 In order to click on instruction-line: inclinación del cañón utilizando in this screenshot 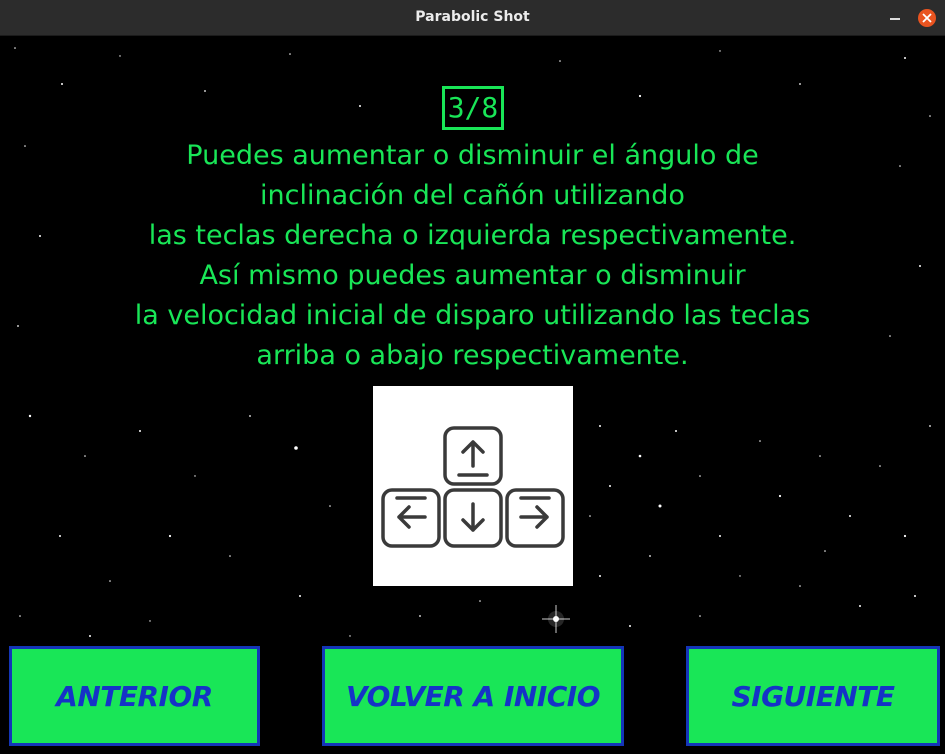, I will do `click(472, 195)`.